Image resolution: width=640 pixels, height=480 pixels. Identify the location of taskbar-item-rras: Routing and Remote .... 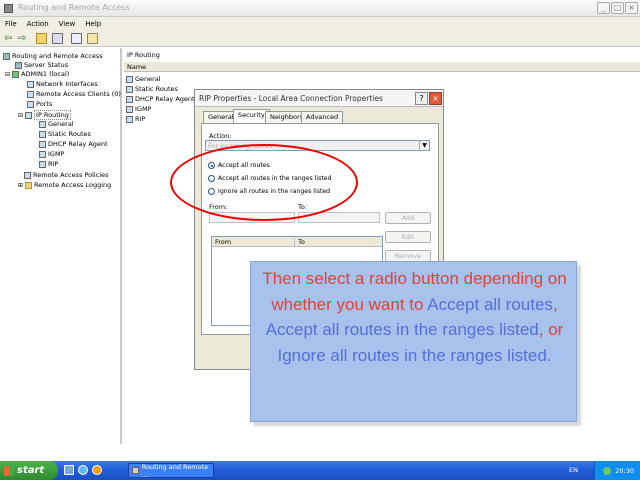
(171, 470).